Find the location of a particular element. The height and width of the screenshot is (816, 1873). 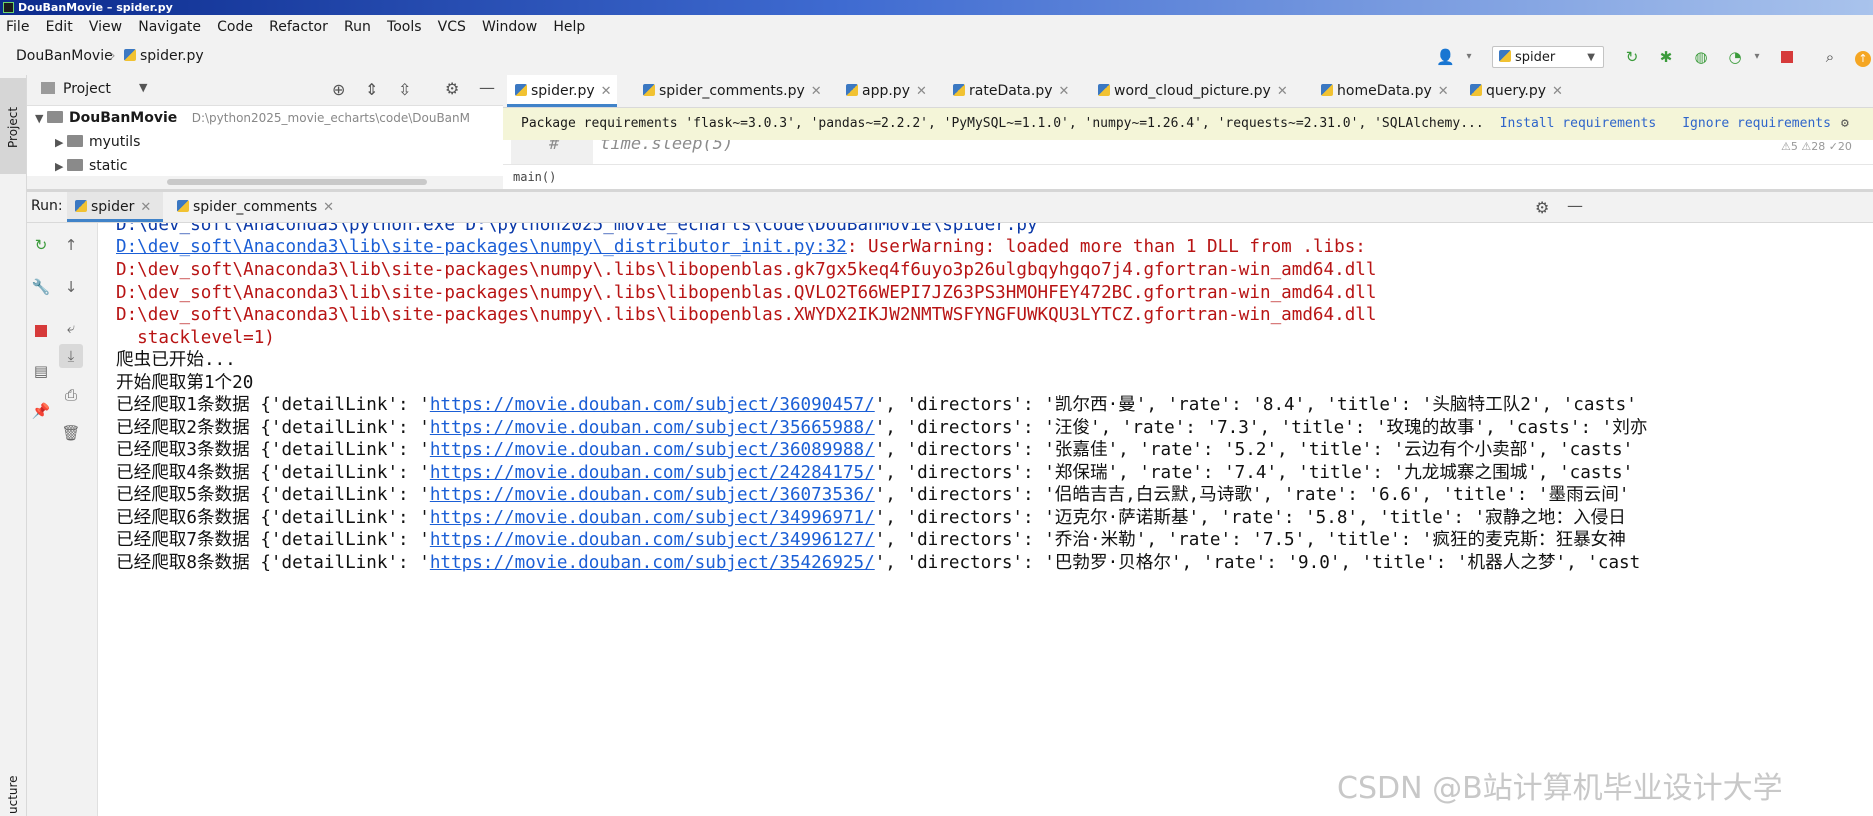

ignore-requirements-link: Ignore requirements is located at coordinates (1756, 123).